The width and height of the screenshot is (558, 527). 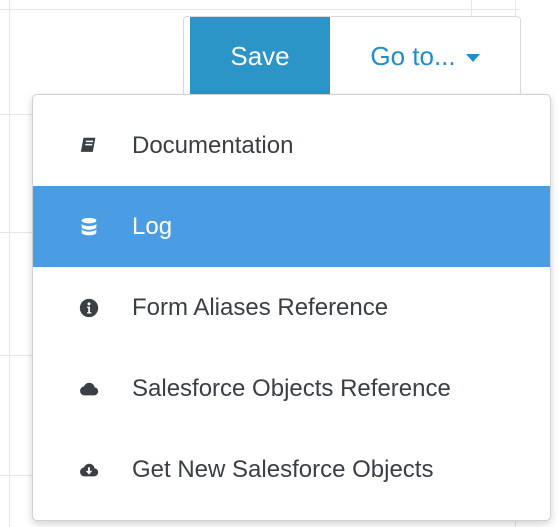 What do you see at coordinates (283, 469) in the screenshot?
I see `menu-item-label: Get New Salesforce Objects` at bounding box center [283, 469].